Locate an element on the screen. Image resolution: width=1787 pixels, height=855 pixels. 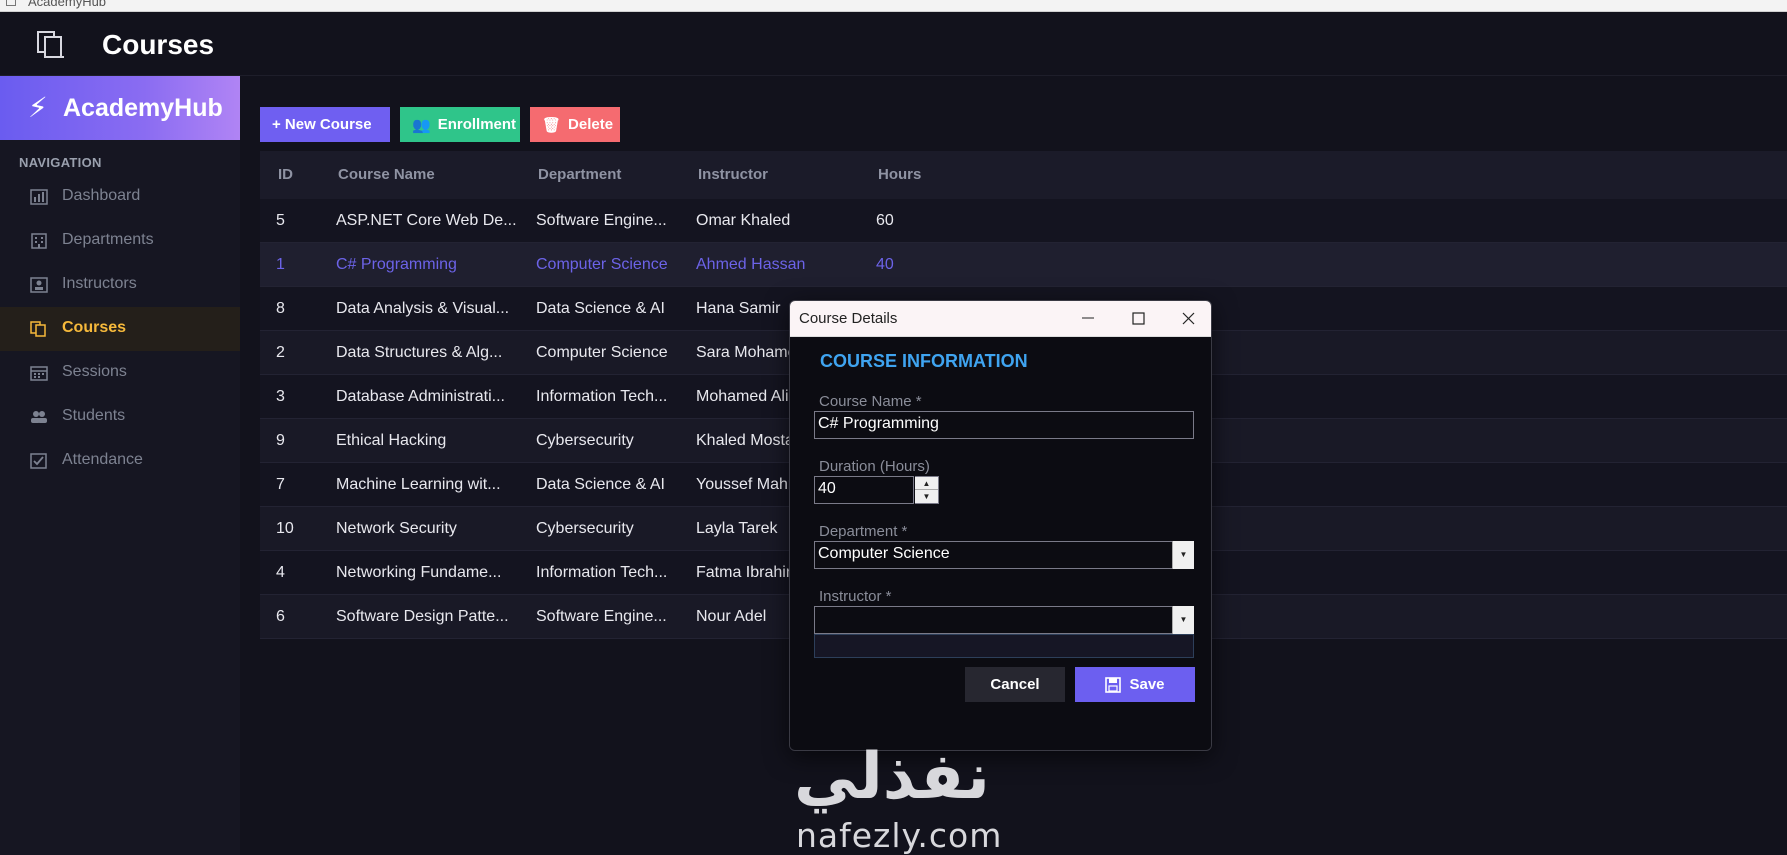
cell-instructor: Ahmed Hassan is located at coordinates (751, 264).